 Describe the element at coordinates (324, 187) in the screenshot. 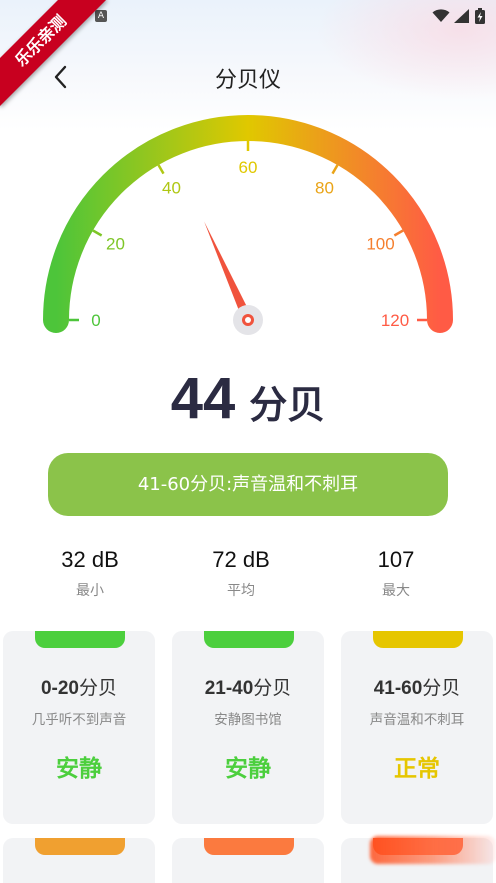

I see `gauge-tick-label: 80` at that location.